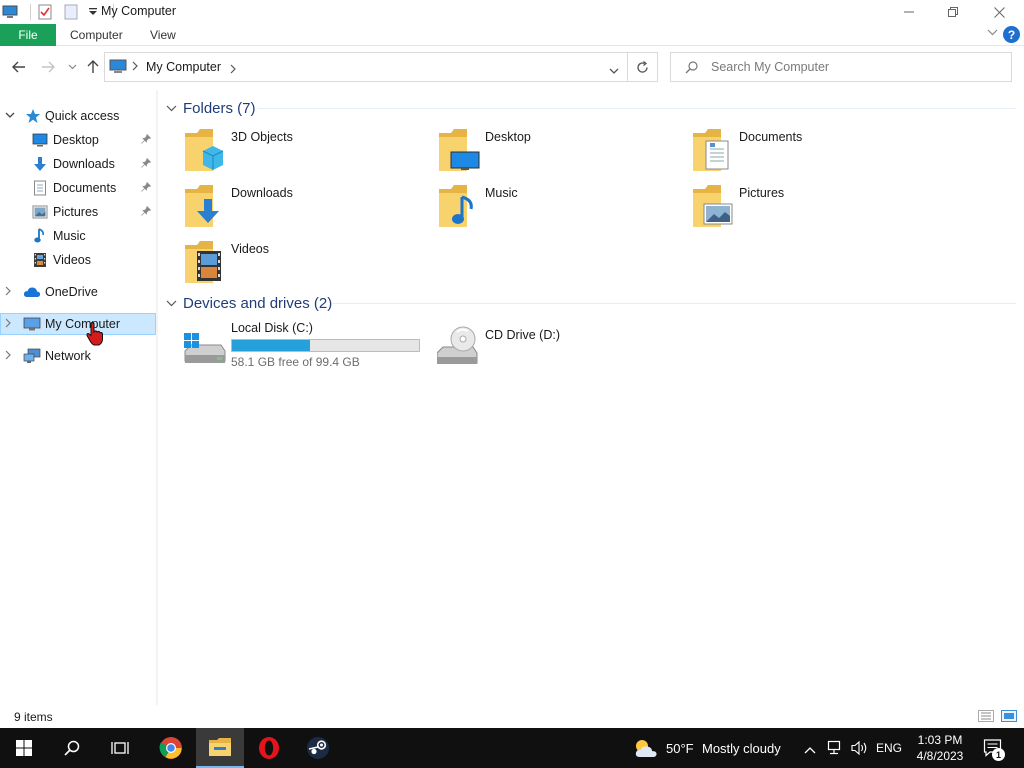 The width and height of the screenshot is (1024, 768). I want to click on nav-item-pictures: Pictures, so click(78, 212).